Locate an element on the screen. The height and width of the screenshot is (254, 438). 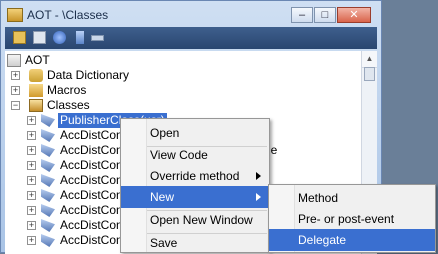
tree-node-label: Data Dictionary is located at coordinates (88, 75).